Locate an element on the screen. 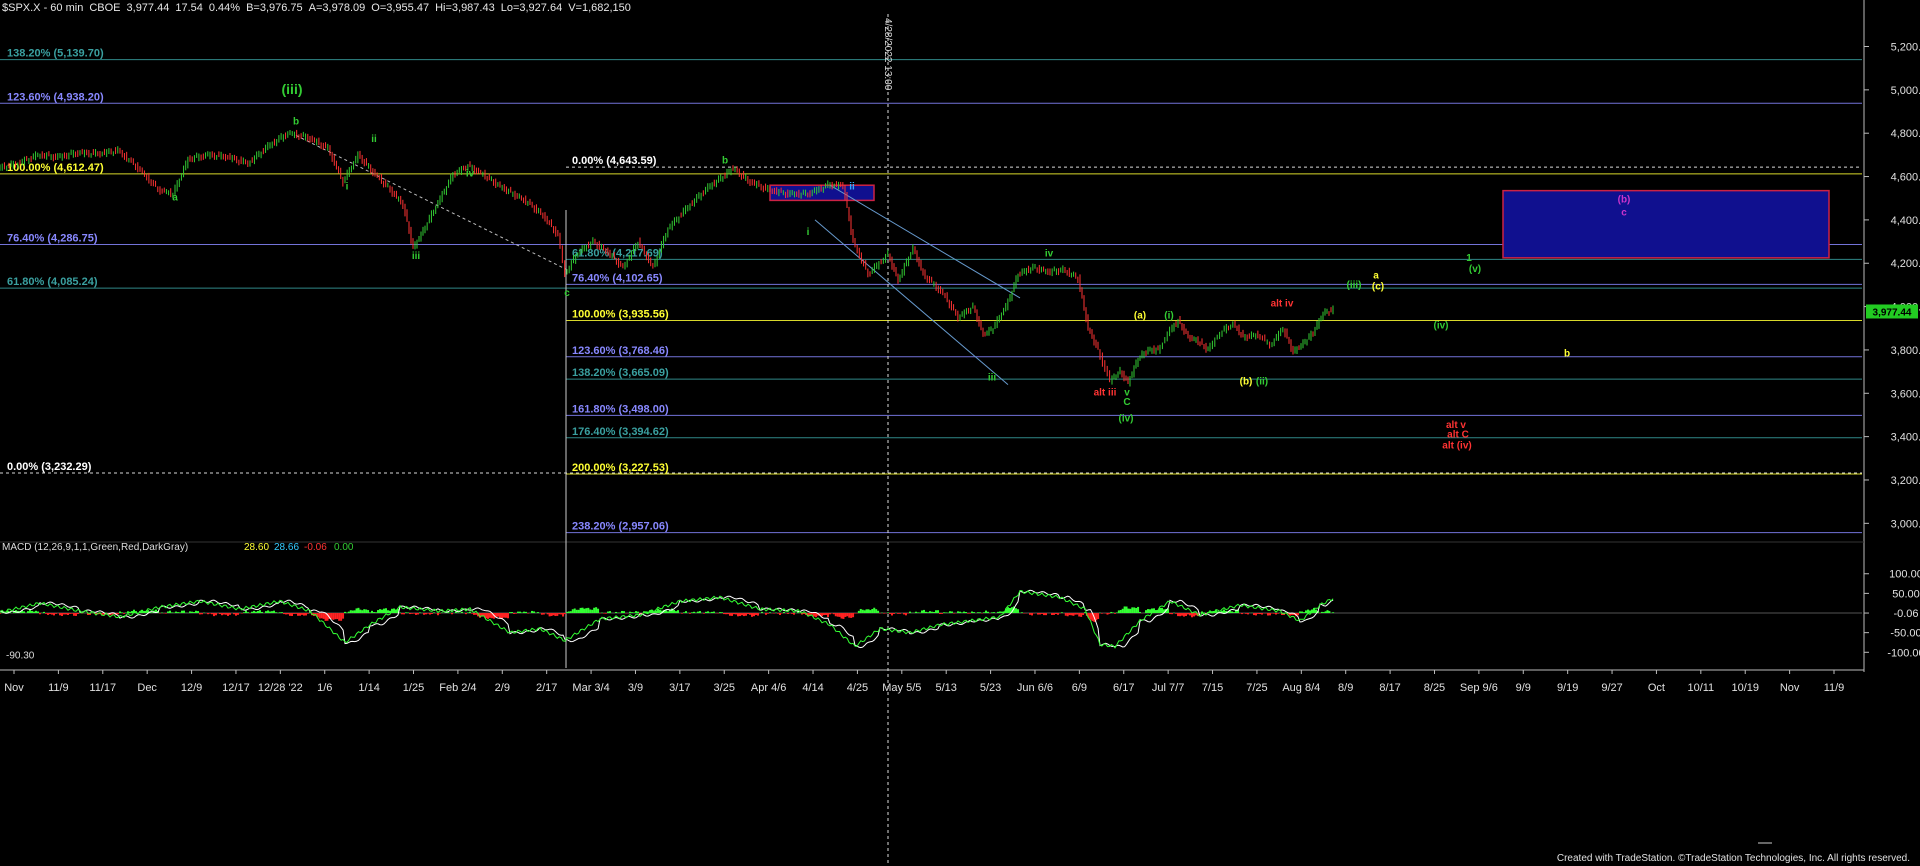 The height and width of the screenshot is (866, 1920). time-tick-label: 8/25 is located at coordinates (1434, 688).